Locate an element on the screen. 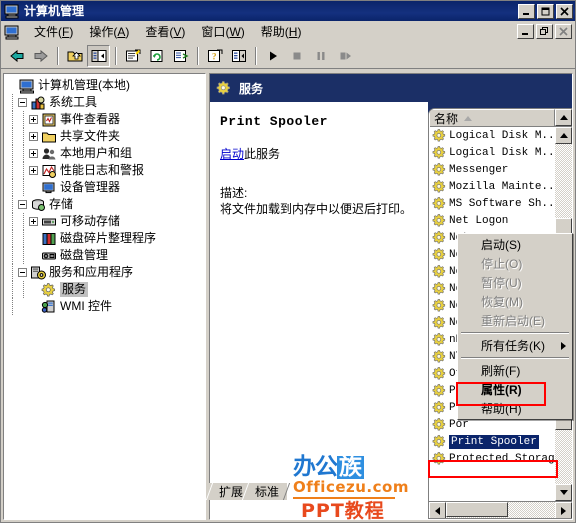  start-service-icon is located at coordinates (272, 56).